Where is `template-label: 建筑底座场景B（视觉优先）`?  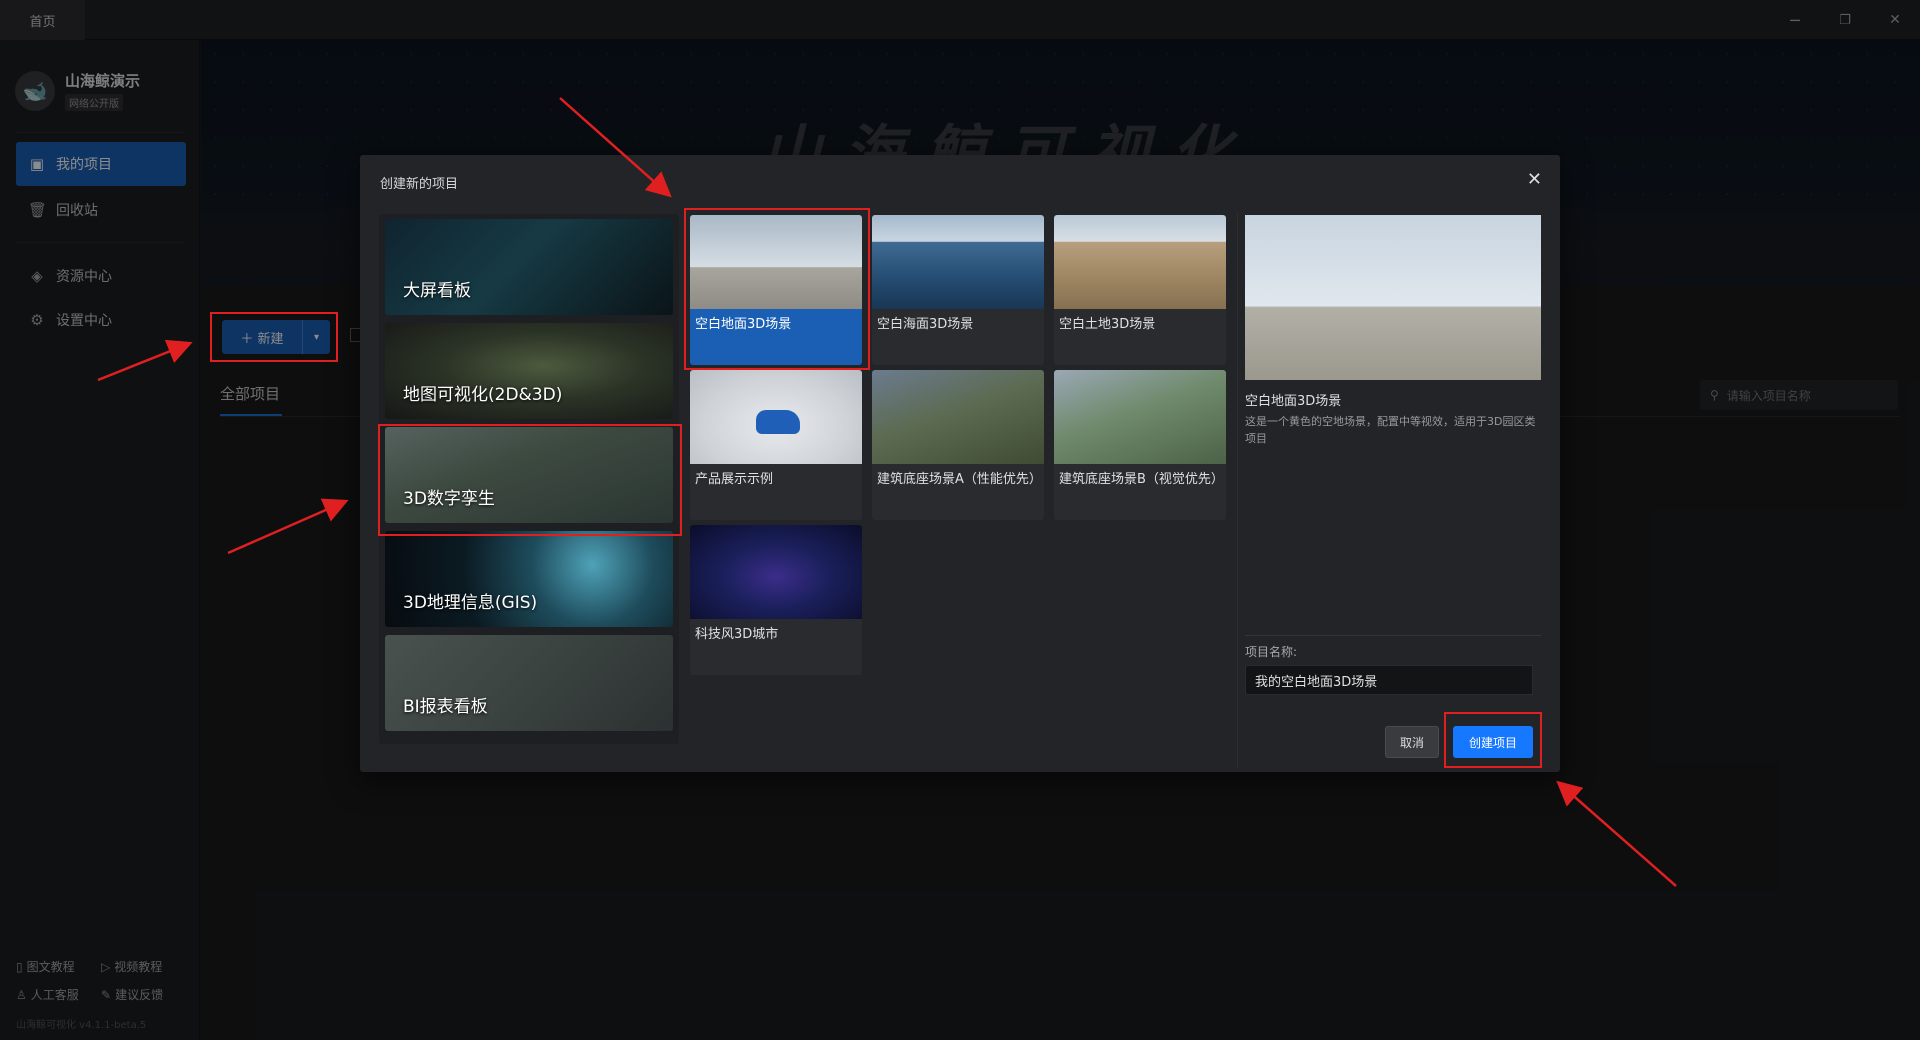 template-label: 建筑底座场景B（视觉优先） is located at coordinates (1141, 479).